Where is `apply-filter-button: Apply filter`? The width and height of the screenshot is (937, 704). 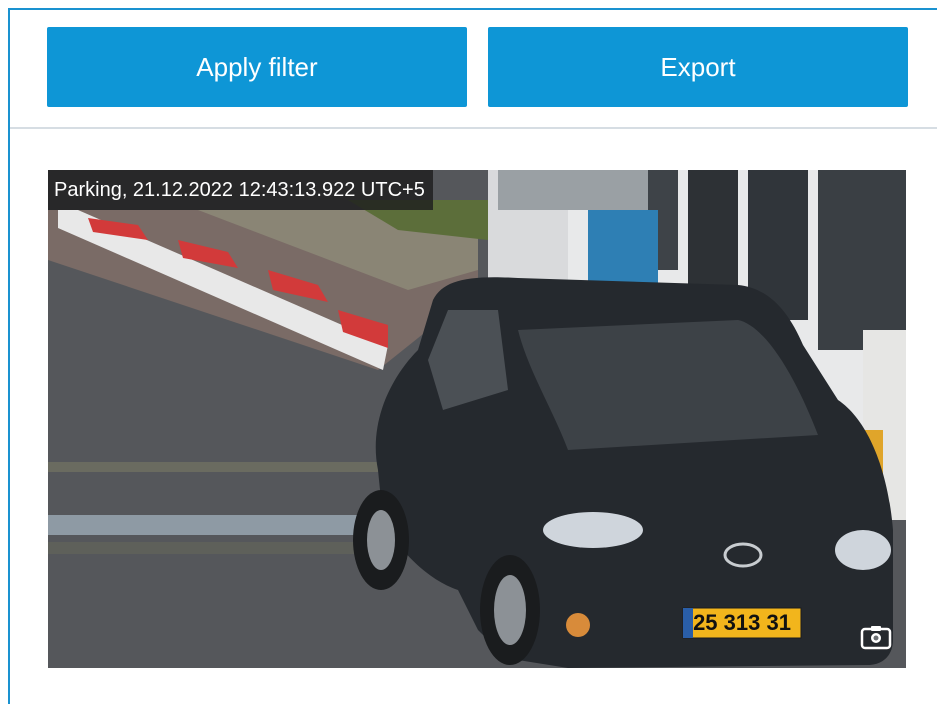
apply-filter-button: Apply filter is located at coordinates (257, 67).